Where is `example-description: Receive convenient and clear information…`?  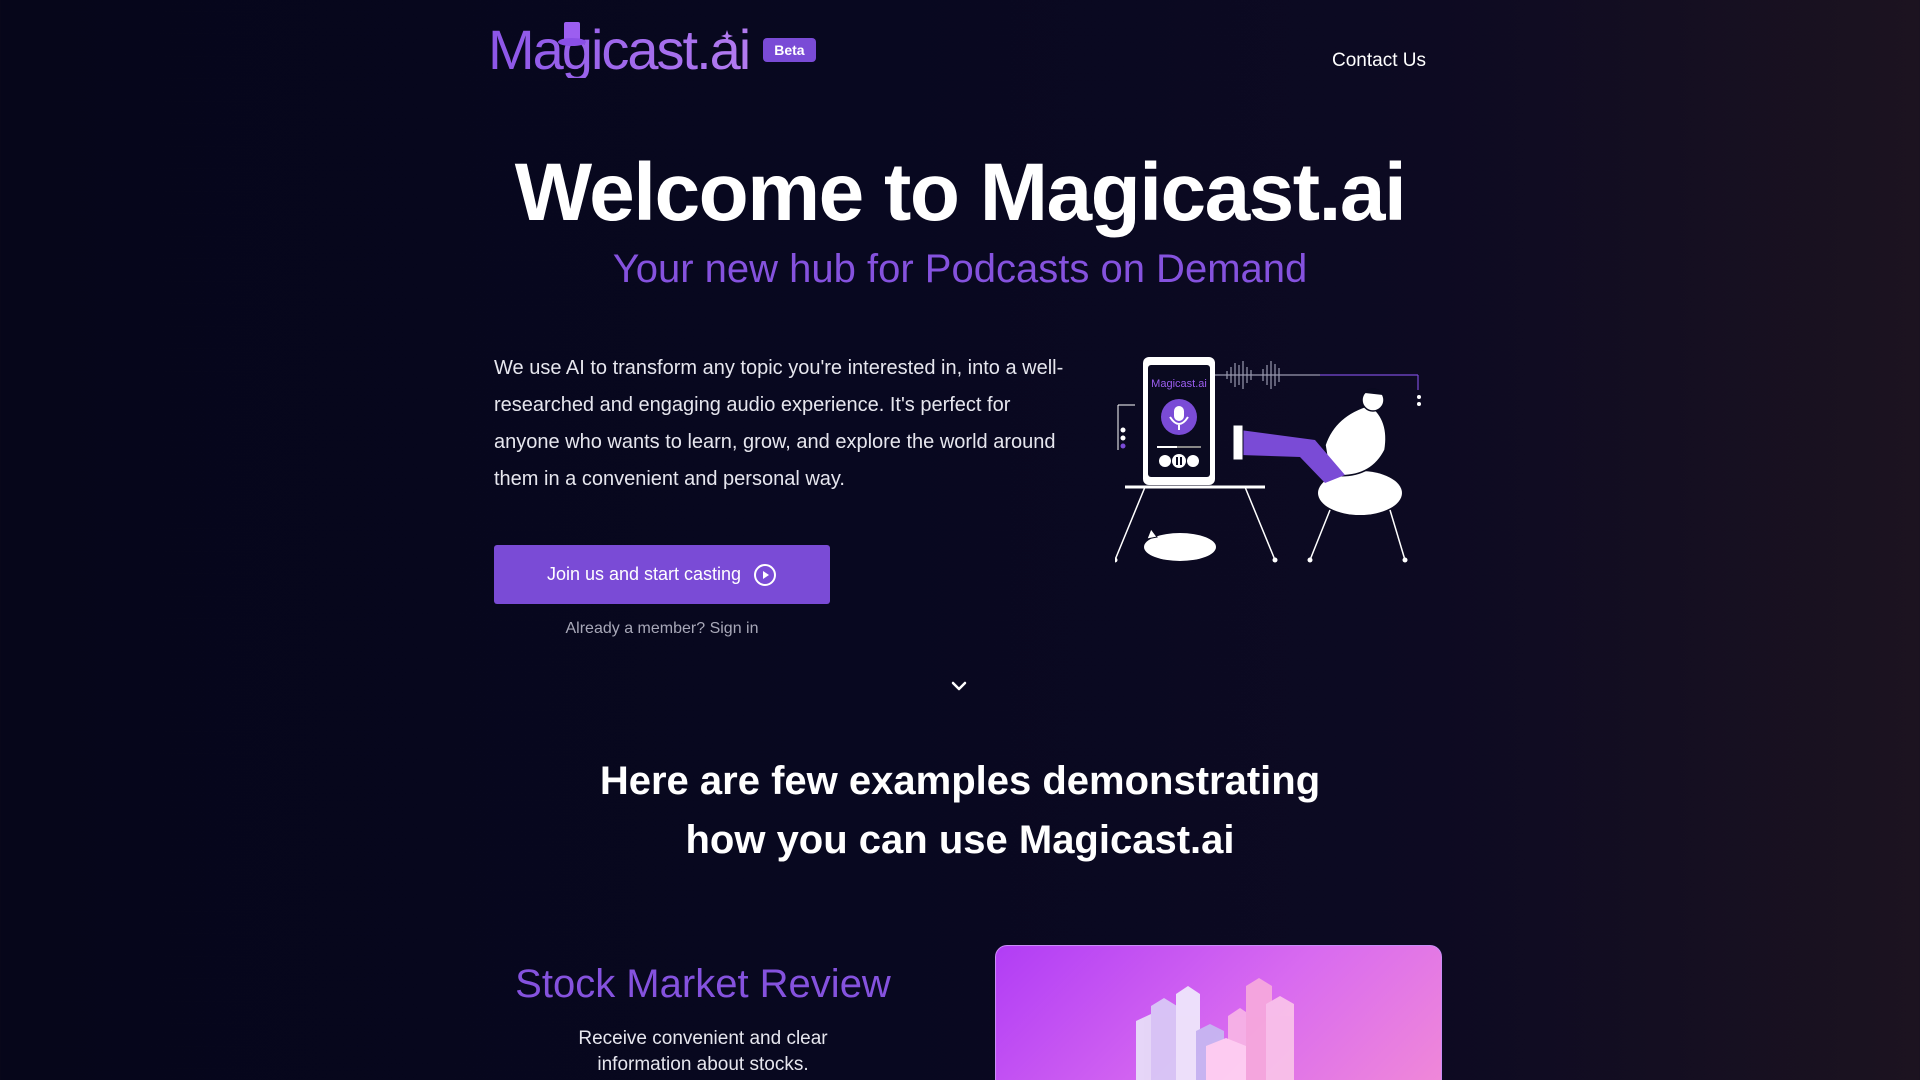 example-description: Receive convenient and clear information… is located at coordinates (703, 1052).